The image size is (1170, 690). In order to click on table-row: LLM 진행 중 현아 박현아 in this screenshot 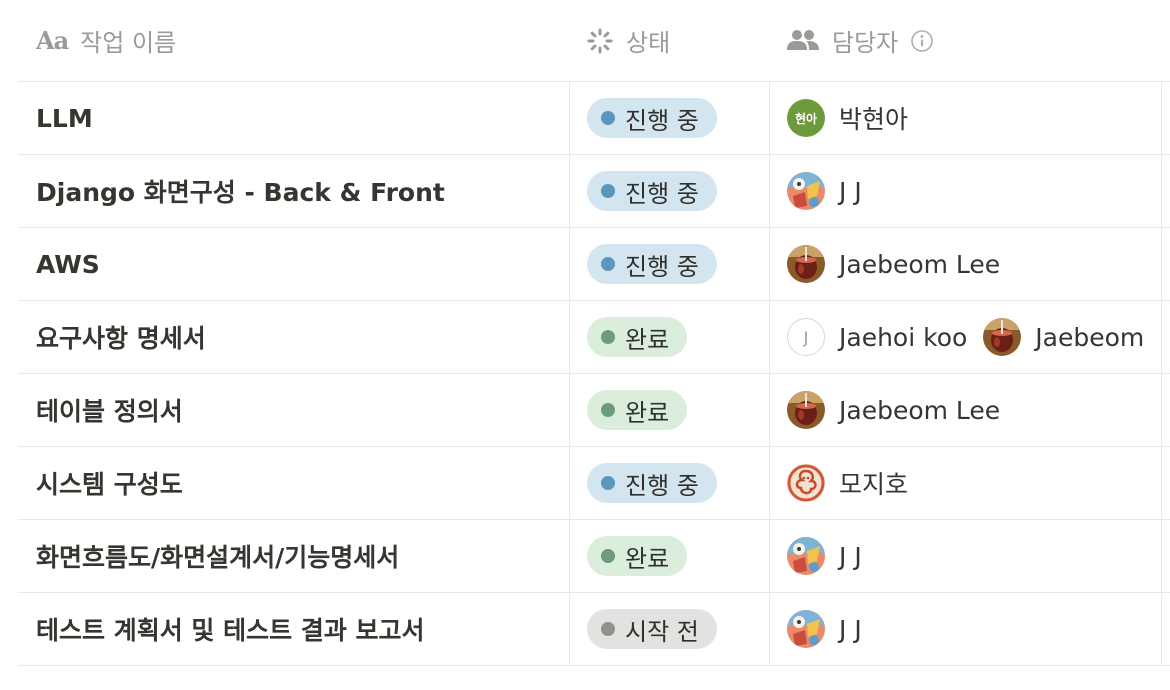, I will do `click(594, 118)`.